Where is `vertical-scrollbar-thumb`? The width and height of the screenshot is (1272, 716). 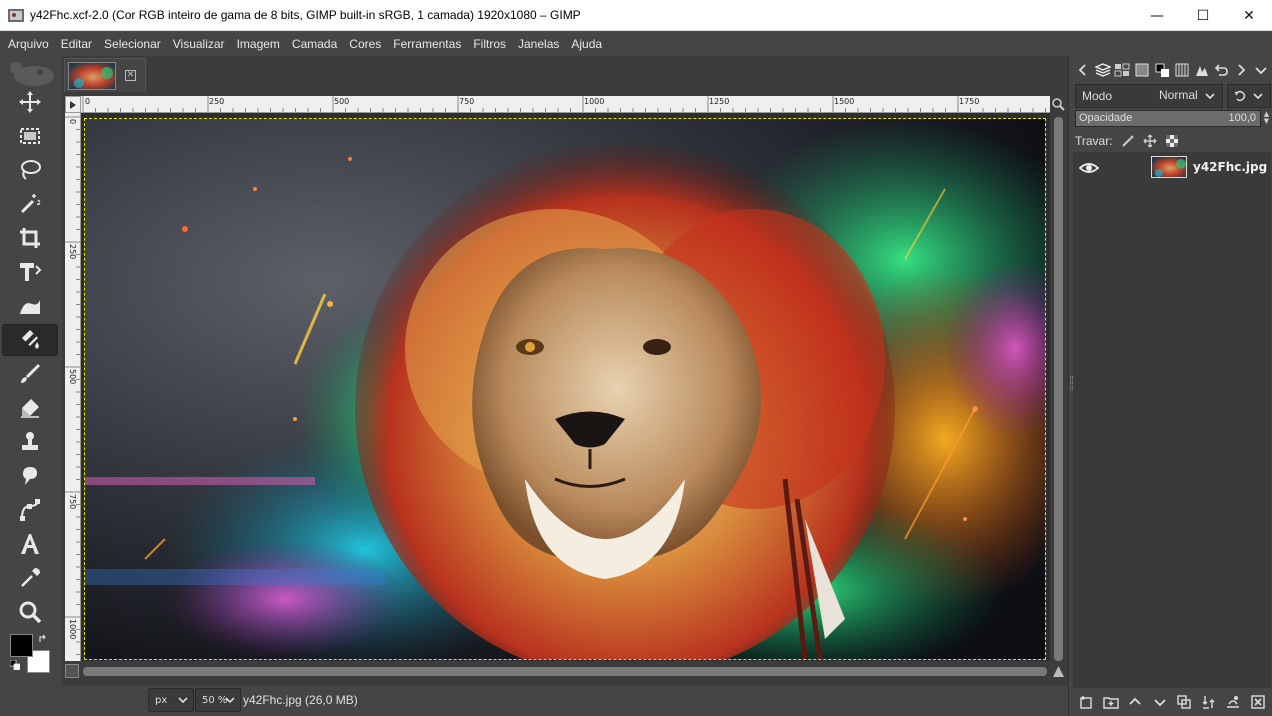
vertical-scrollbar-thumb is located at coordinates (1058, 389).